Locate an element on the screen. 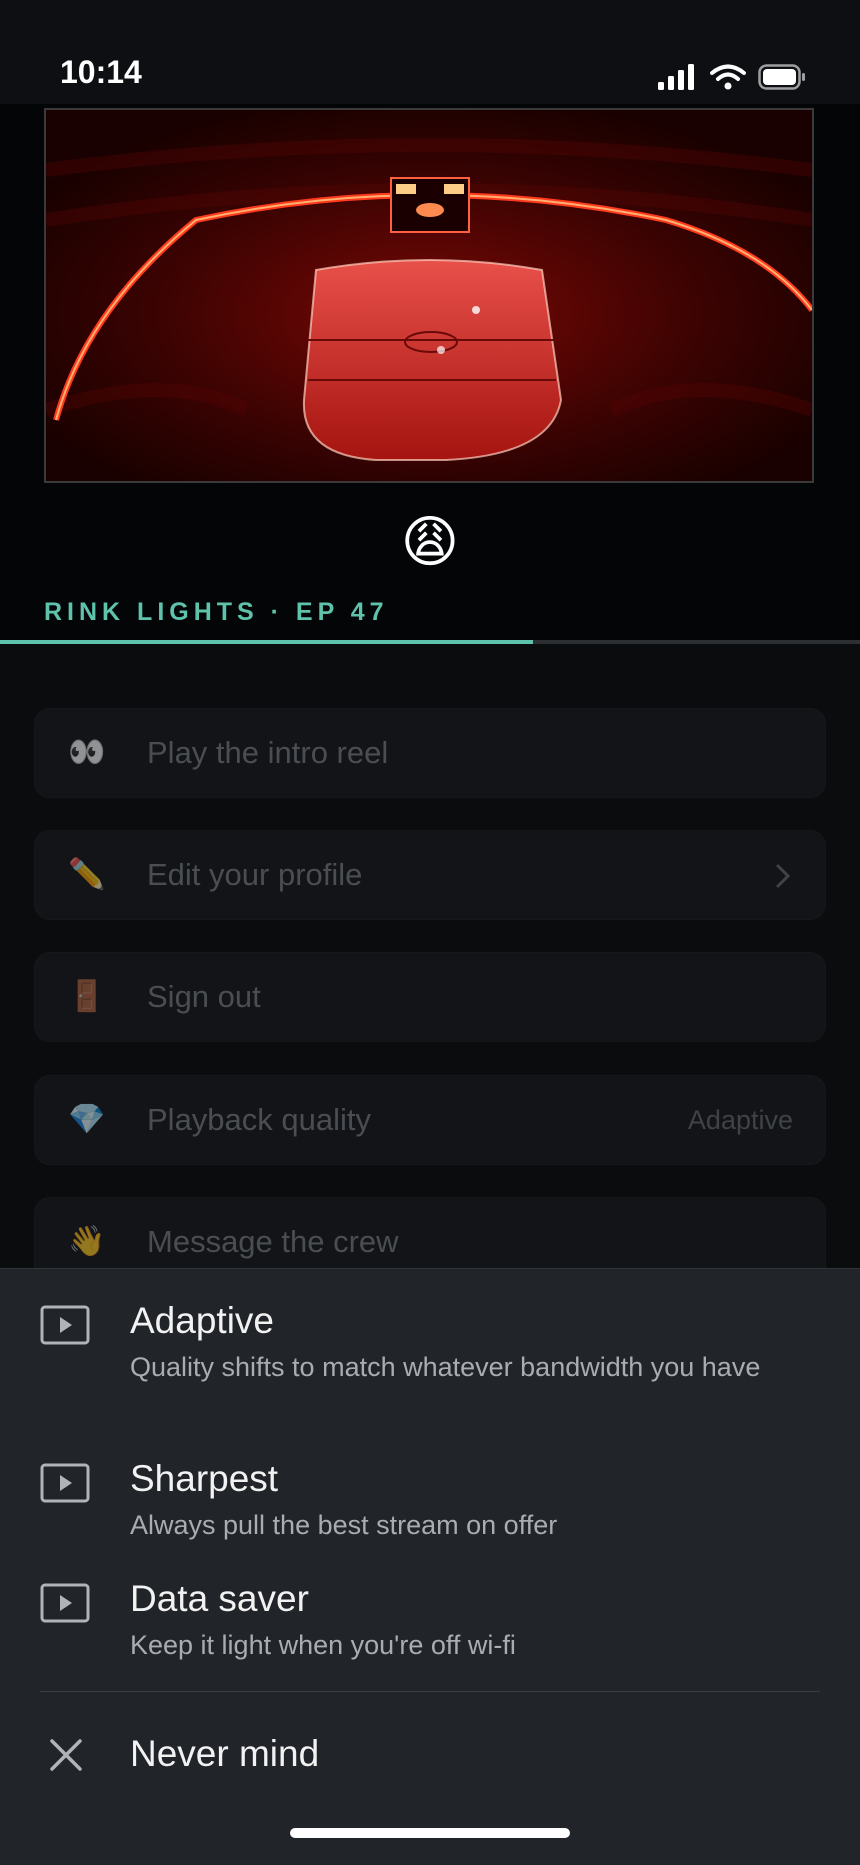 The width and height of the screenshot is (860, 1865). status-bar: 10:14 is located at coordinates (430, 52).